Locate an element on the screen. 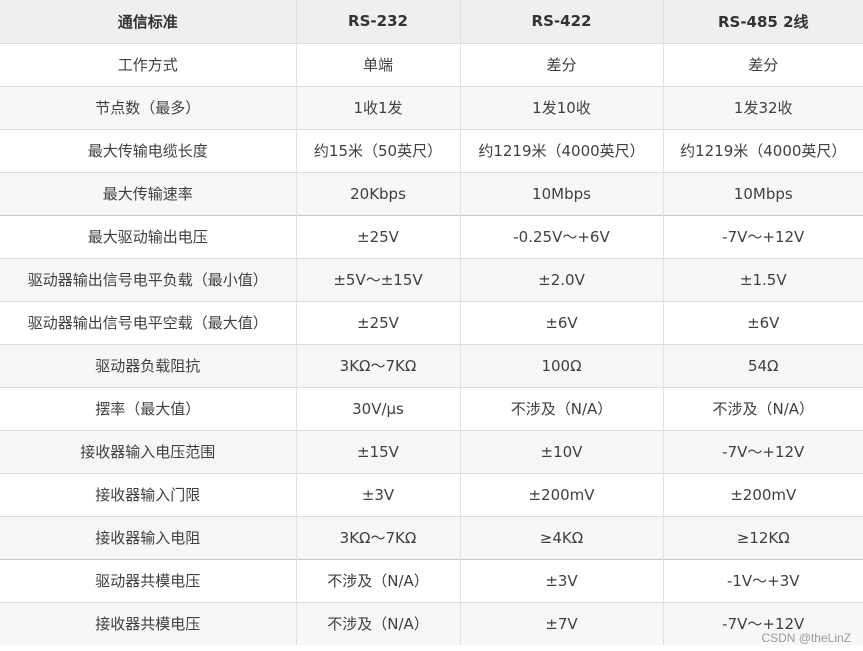 The width and height of the screenshot is (863, 651). row-label: 驱动器负载阻抗 is located at coordinates (148, 365).